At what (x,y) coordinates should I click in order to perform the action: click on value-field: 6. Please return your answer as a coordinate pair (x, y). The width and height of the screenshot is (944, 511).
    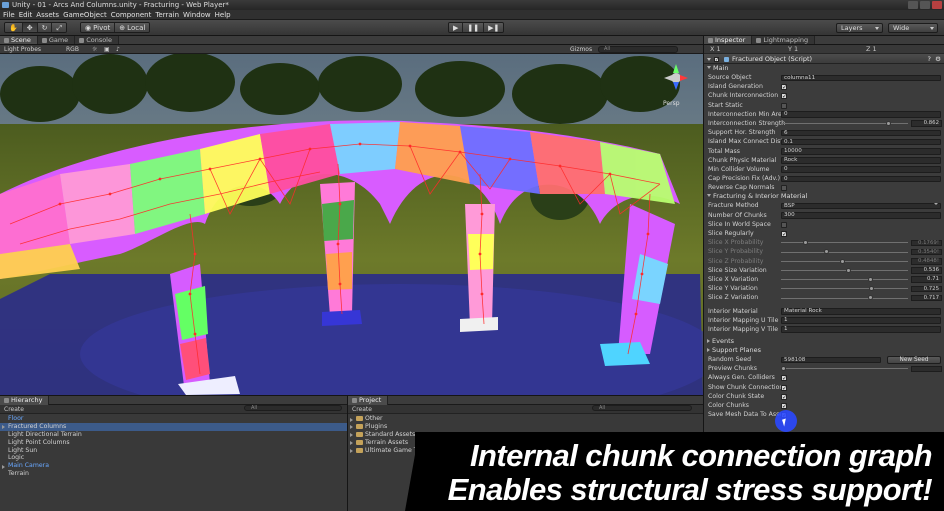
    Looking at the image, I should click on (861, 133).